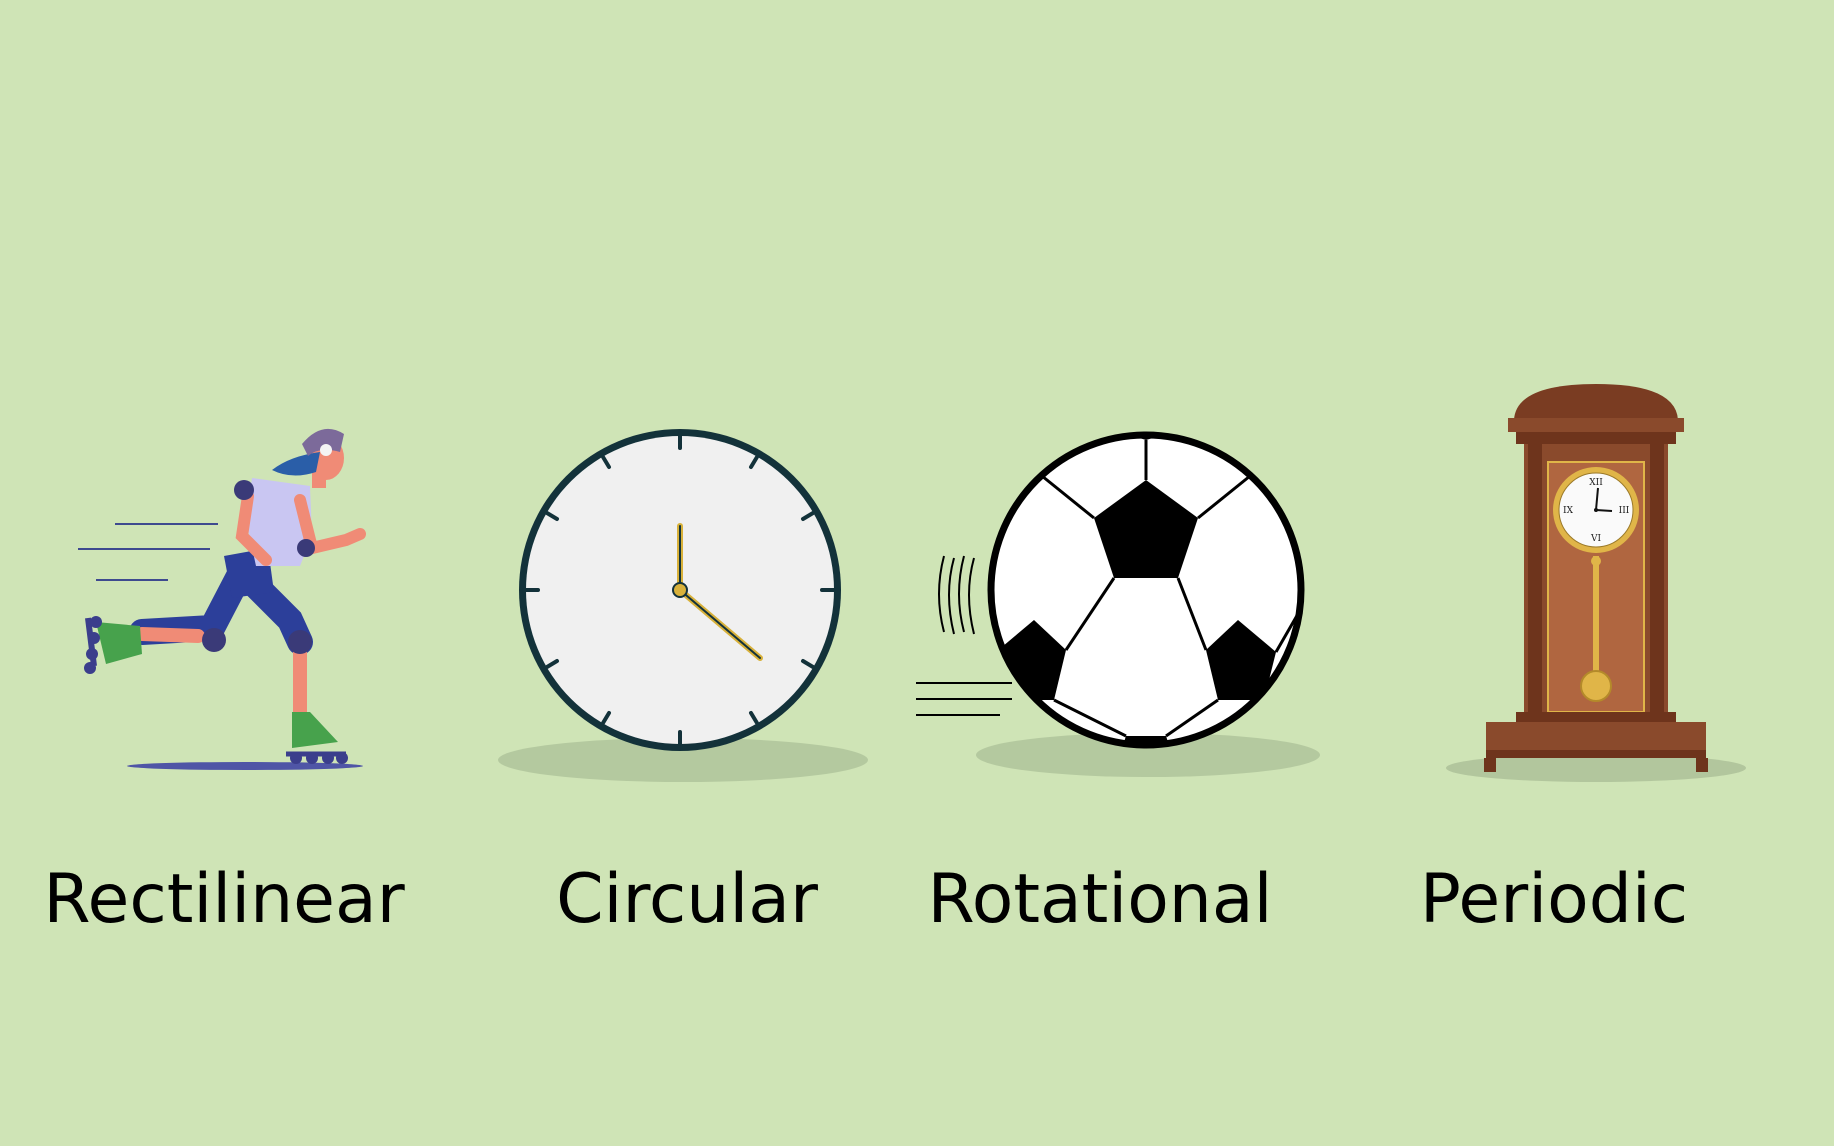 Image resolution: width=1834 pixels, height=1146 pixels. I want to click on numeral-ix: IX, so click(1568, 511).